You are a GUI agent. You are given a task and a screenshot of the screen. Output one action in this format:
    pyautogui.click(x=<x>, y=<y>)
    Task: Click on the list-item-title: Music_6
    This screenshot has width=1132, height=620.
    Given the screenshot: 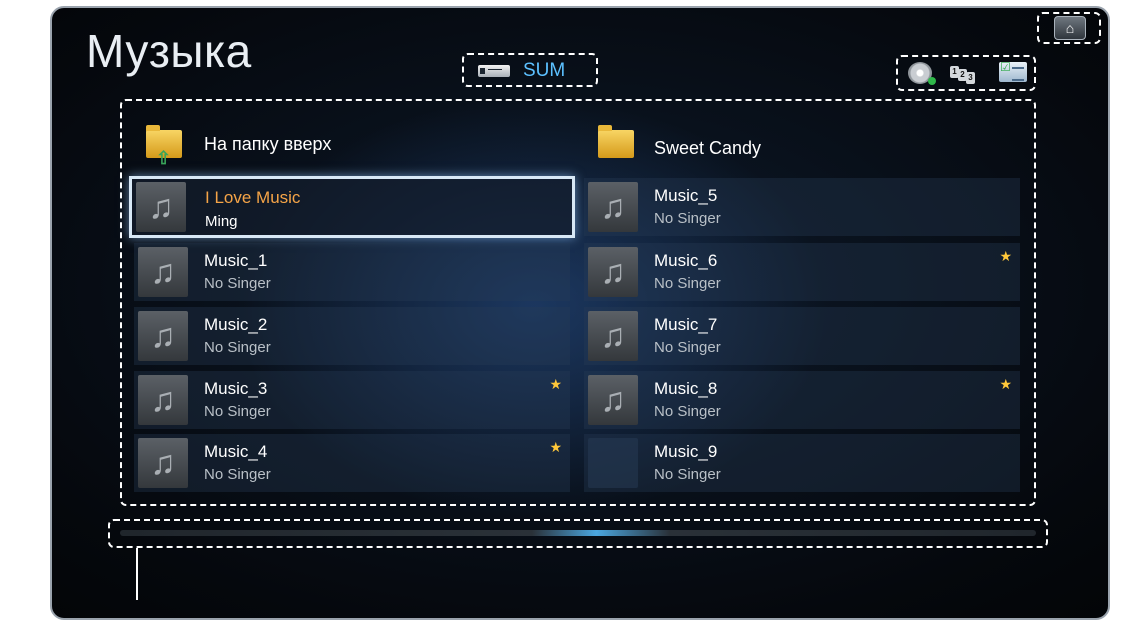 What is the action you would take?
    pyautogui.click(x=686, y=260)
    